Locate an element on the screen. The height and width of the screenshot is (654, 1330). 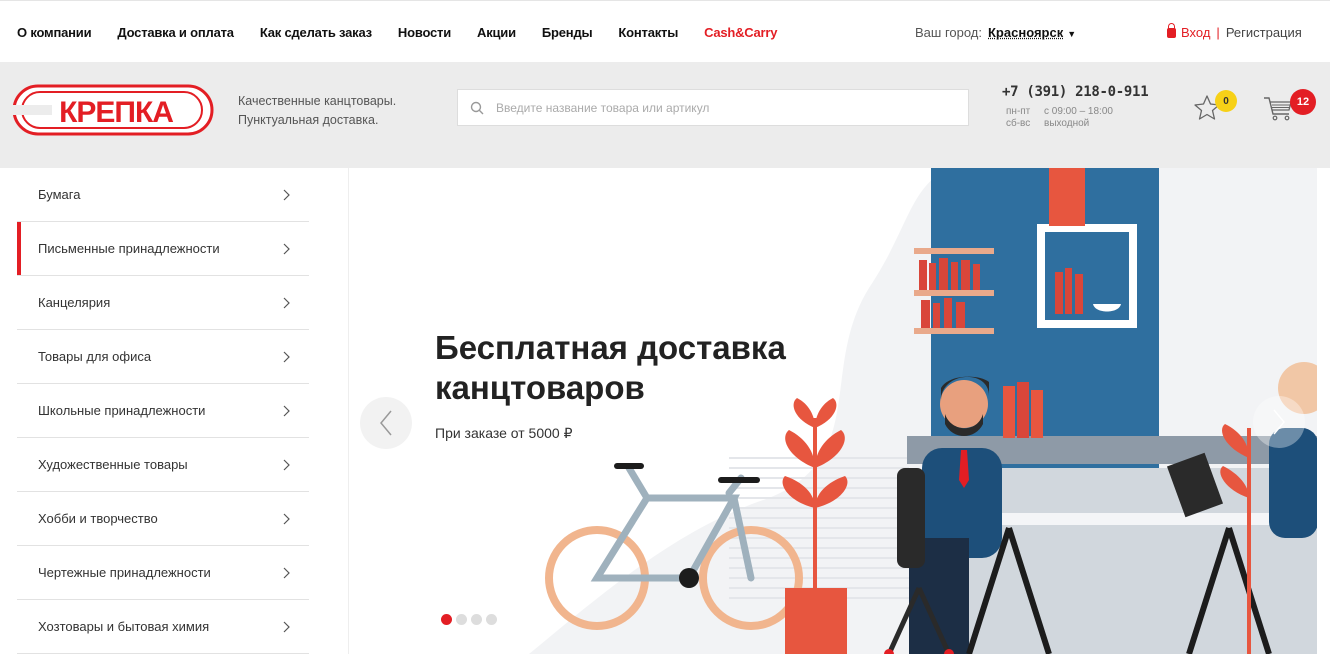
sidebar-category-item: Школьные принадлежности is located at coordinates (163, 411).